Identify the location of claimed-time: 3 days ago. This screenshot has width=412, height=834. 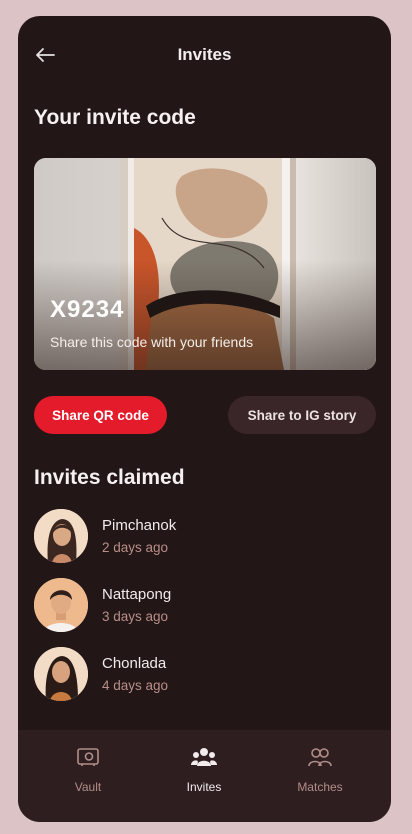
(135, 616).